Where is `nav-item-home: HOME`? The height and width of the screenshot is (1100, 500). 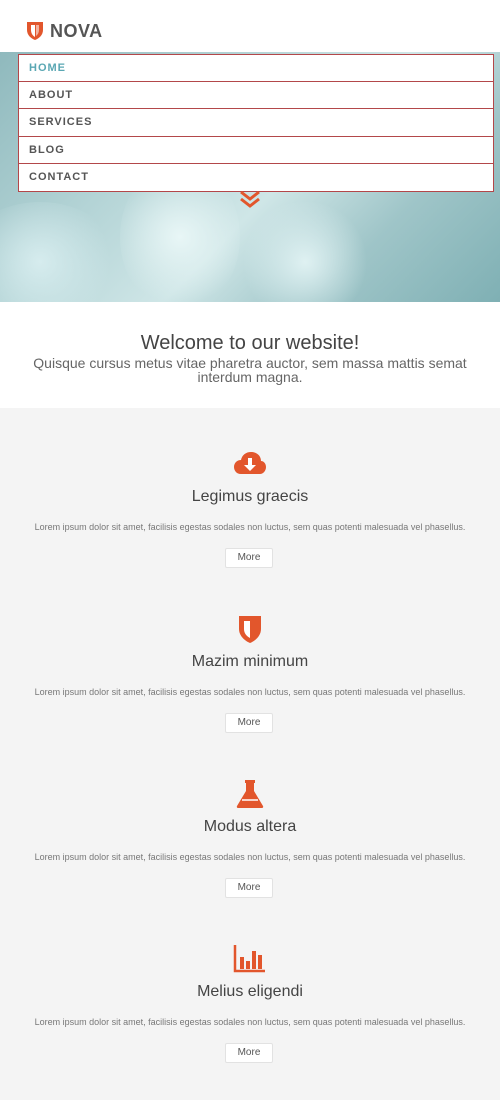 nav-item-home: HOME is located at coordinates (256, 68).